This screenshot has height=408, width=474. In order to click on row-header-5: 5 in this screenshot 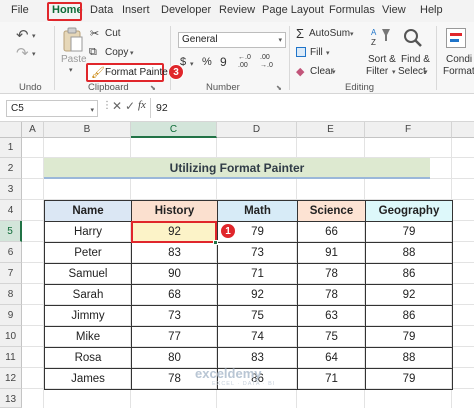, I will do `click(11, 231)`.